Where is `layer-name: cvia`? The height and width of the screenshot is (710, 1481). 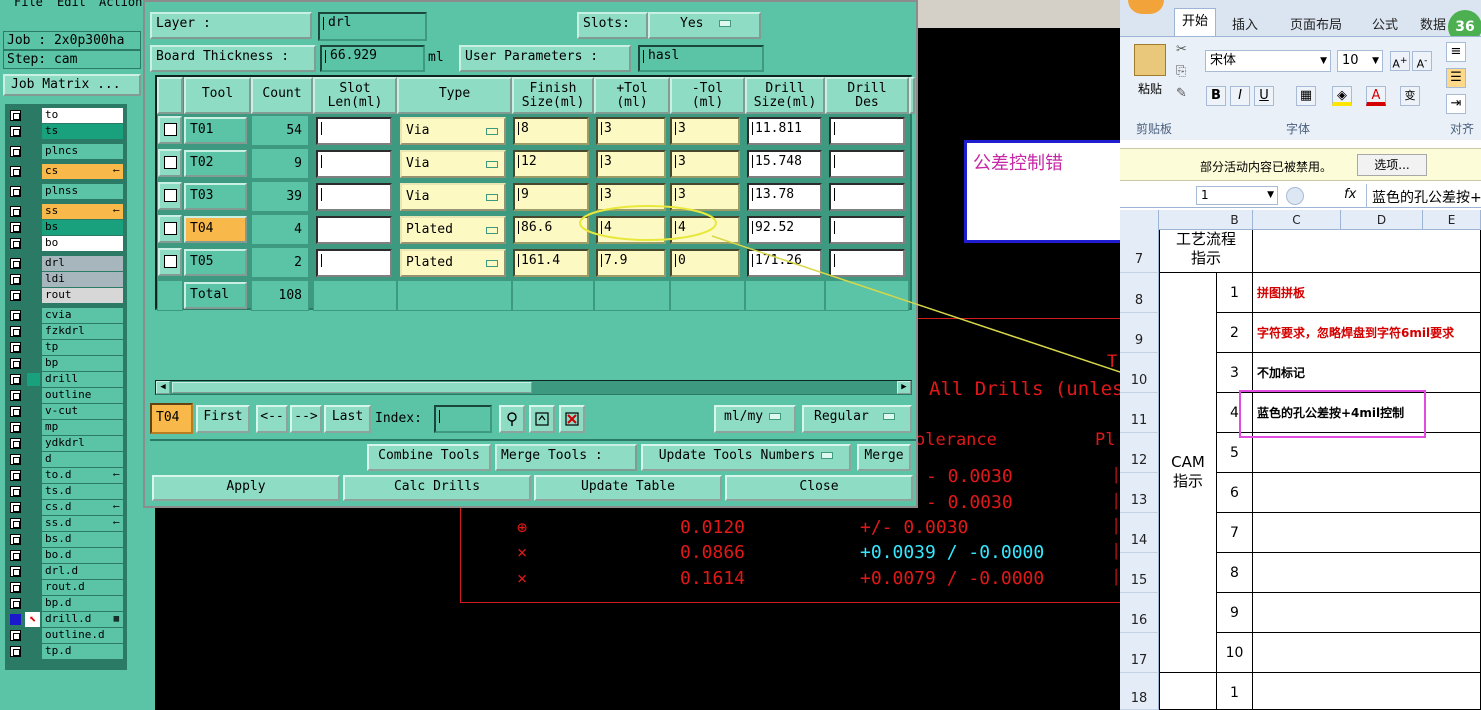 layer-name: cvia is located at coordinates (82, 315).